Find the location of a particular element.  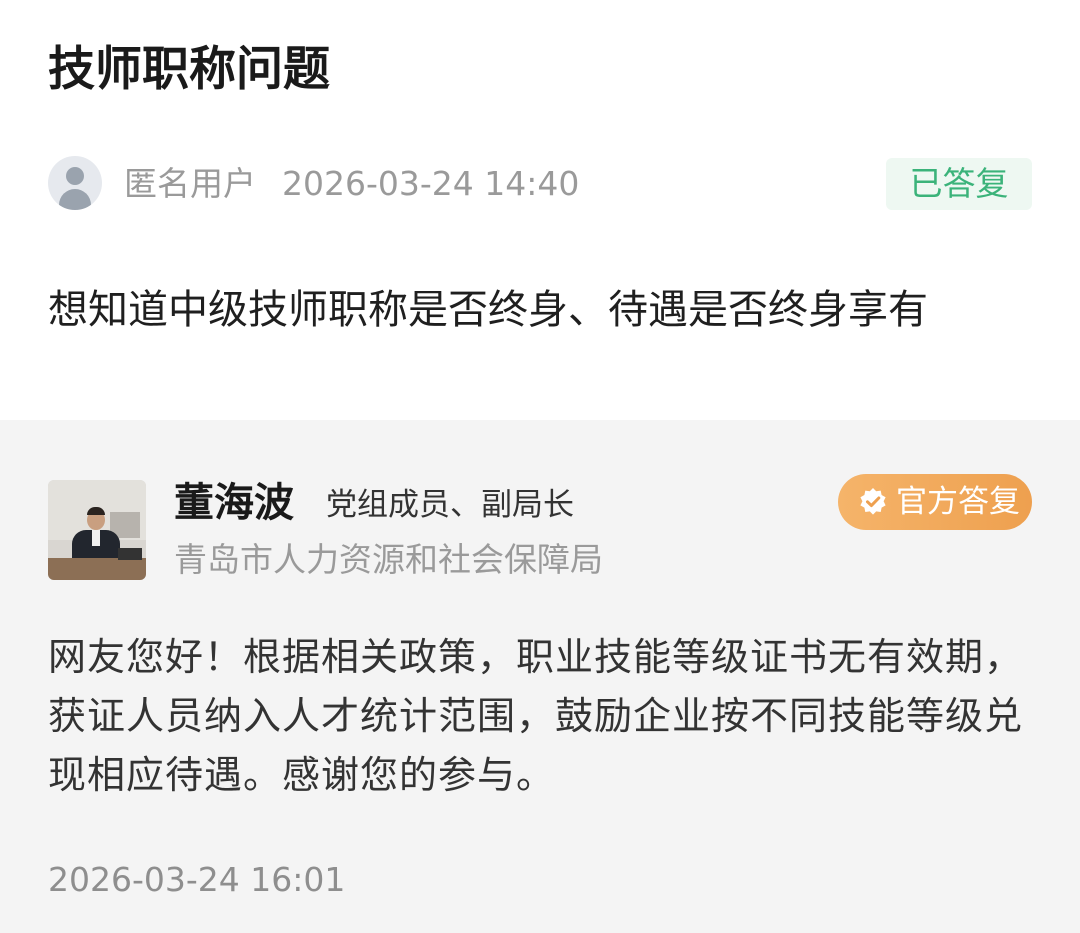

photo-desk is located at coordinates (97, 569).